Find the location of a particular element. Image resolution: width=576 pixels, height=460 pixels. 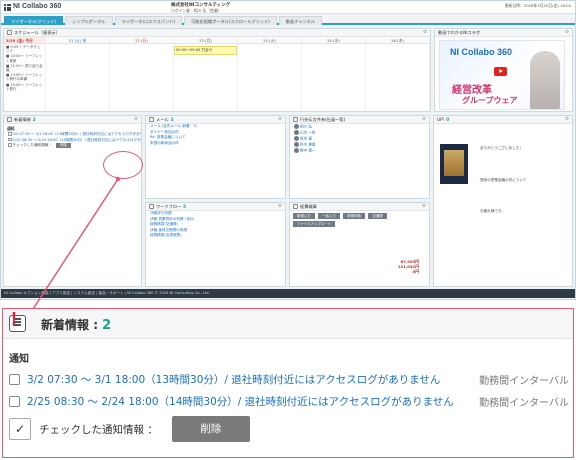

workflow-icon is located at coordinates (151, 206).